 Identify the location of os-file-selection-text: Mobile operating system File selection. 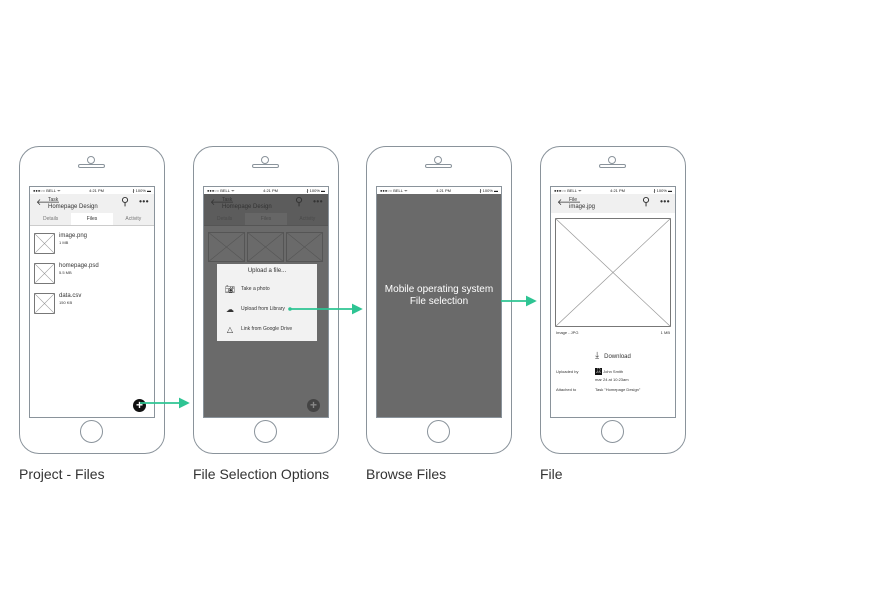
(439, 296).